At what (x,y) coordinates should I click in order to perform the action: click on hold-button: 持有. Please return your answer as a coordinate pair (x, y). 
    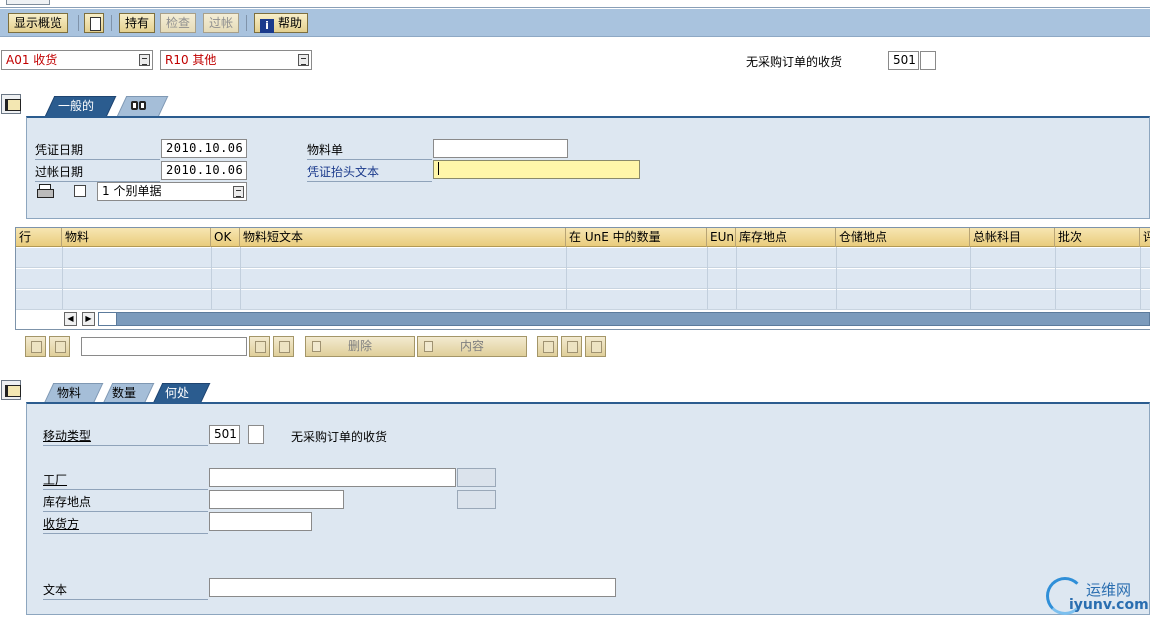
    Looking at the image, I should click on (137, 23).